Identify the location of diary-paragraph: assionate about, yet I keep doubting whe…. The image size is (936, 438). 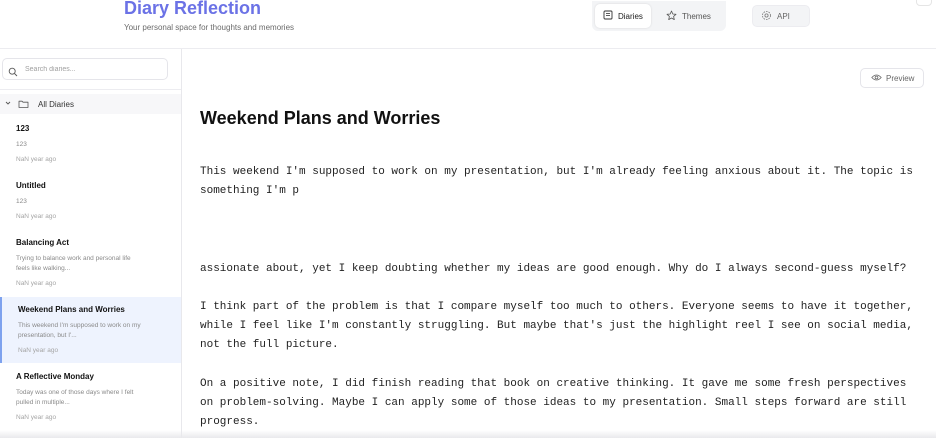
(553, 269).